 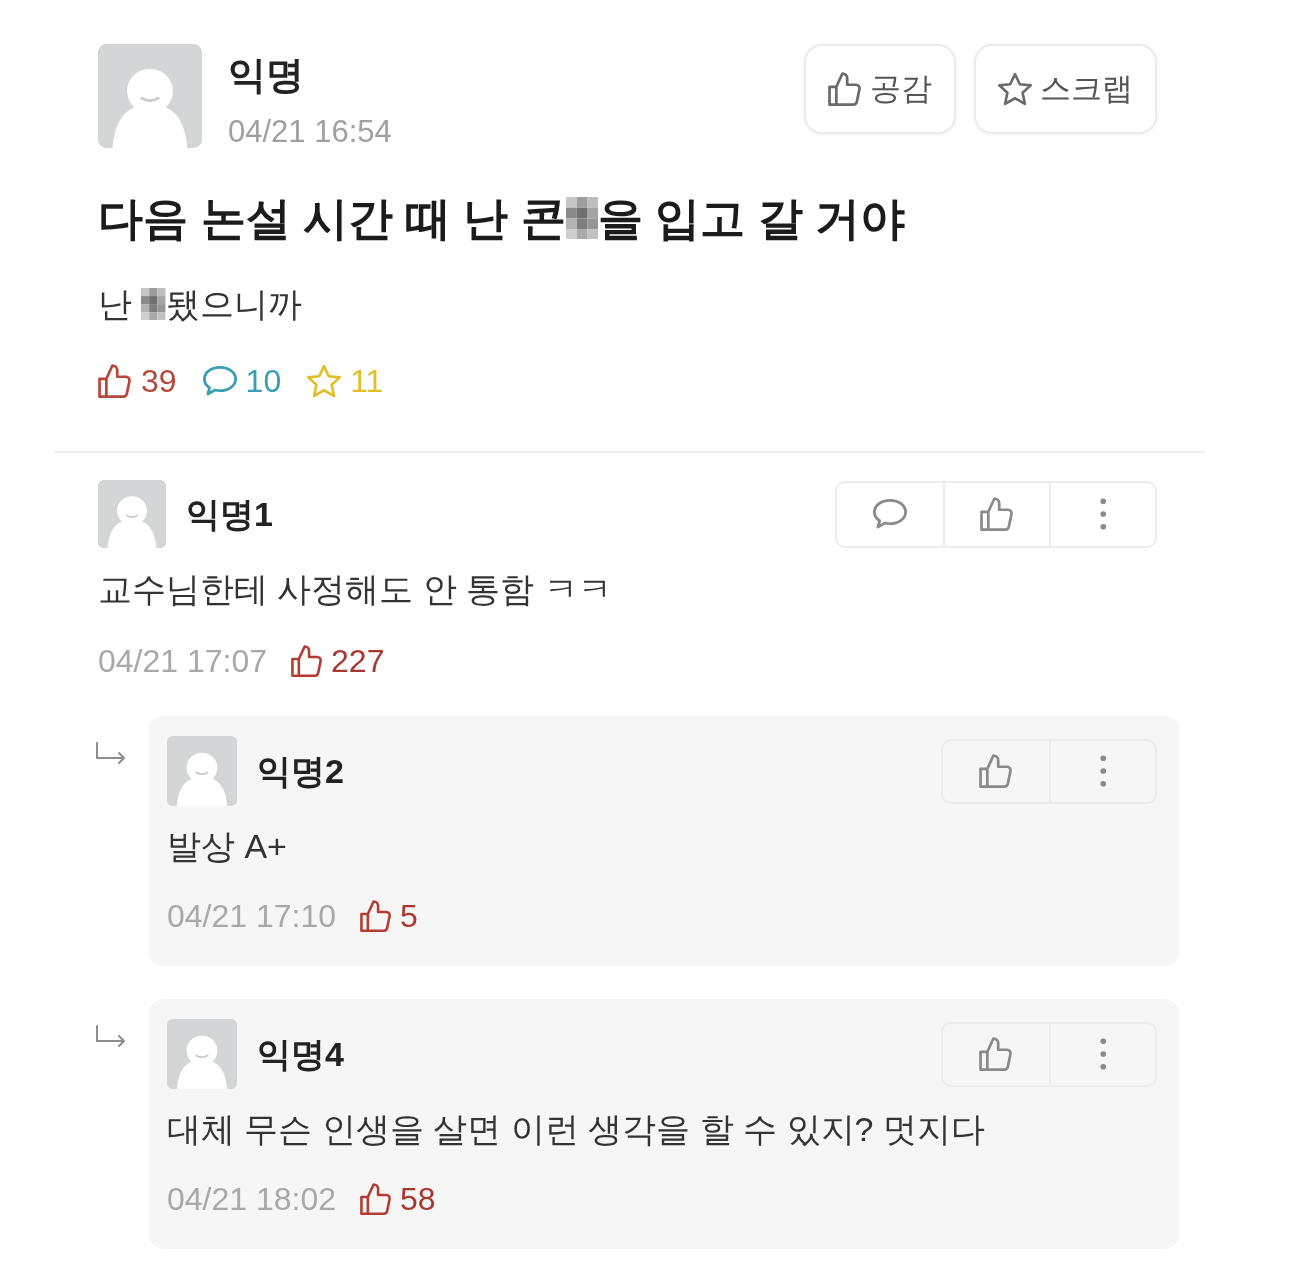 What do you see at coordinates (355, 589) in the screenshot?
I see `comment-text: 교수님한테 사정해도 안 통함 ㅋㅋ` at bounding box center [355, 589].